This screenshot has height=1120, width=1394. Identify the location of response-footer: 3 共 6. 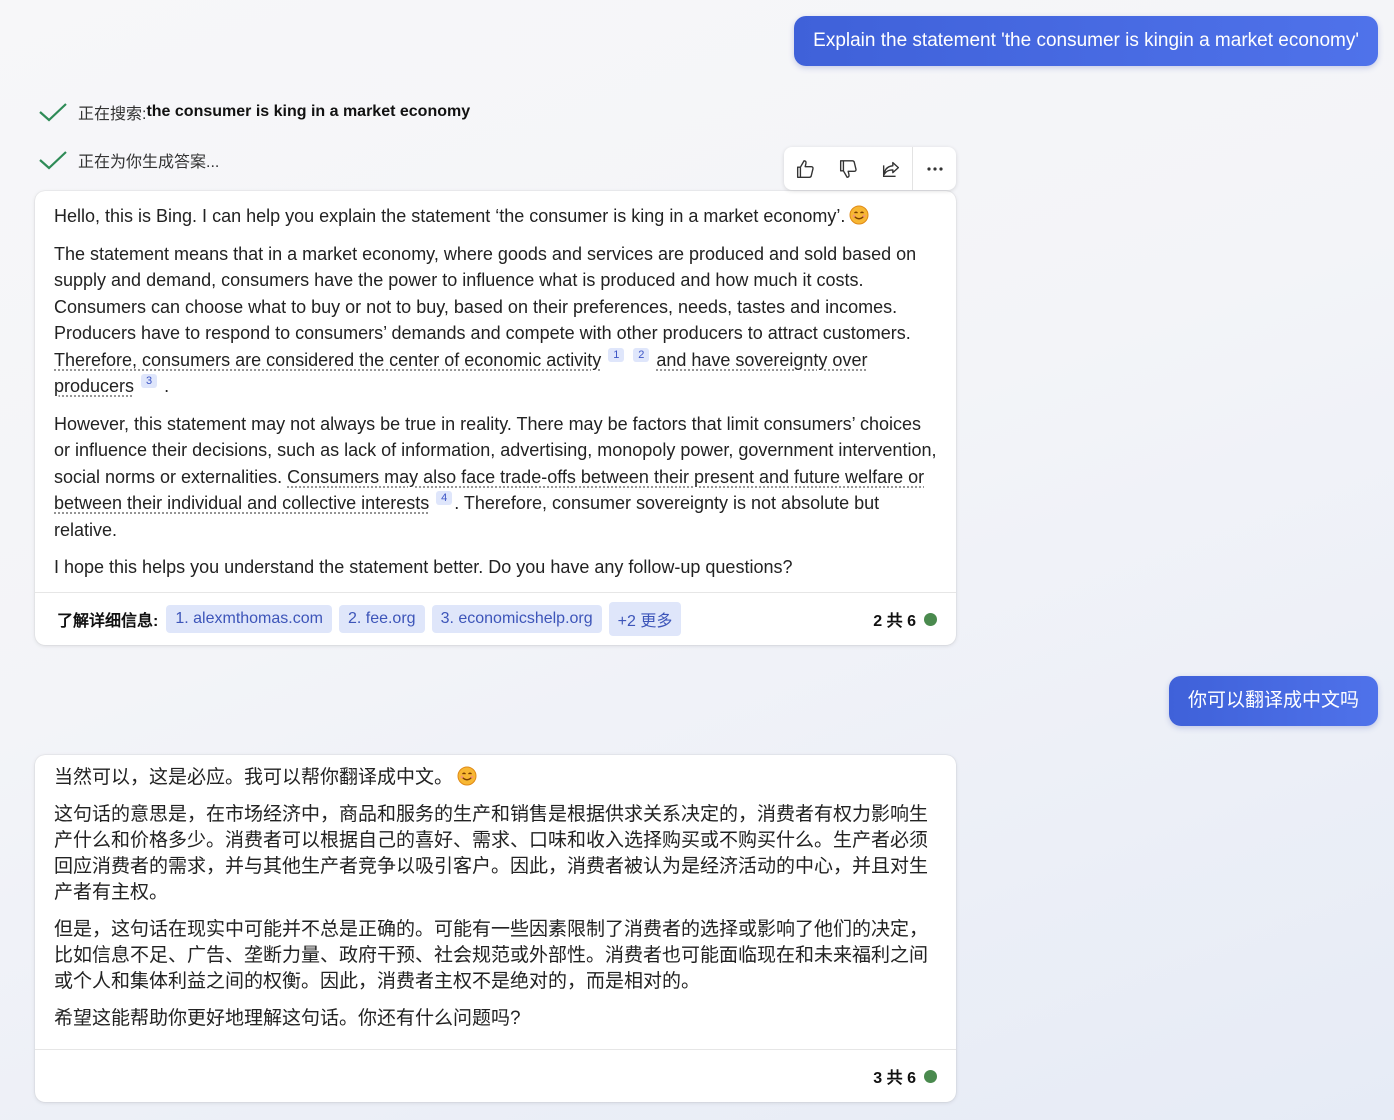
(495, 1075).